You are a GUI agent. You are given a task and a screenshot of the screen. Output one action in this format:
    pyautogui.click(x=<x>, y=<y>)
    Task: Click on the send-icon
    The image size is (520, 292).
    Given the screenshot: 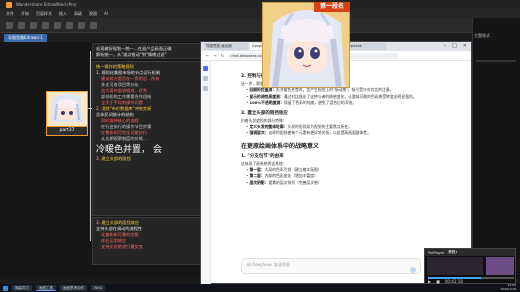 What is the action you would take?
    pyautogui.click(x=413, y=270)
    